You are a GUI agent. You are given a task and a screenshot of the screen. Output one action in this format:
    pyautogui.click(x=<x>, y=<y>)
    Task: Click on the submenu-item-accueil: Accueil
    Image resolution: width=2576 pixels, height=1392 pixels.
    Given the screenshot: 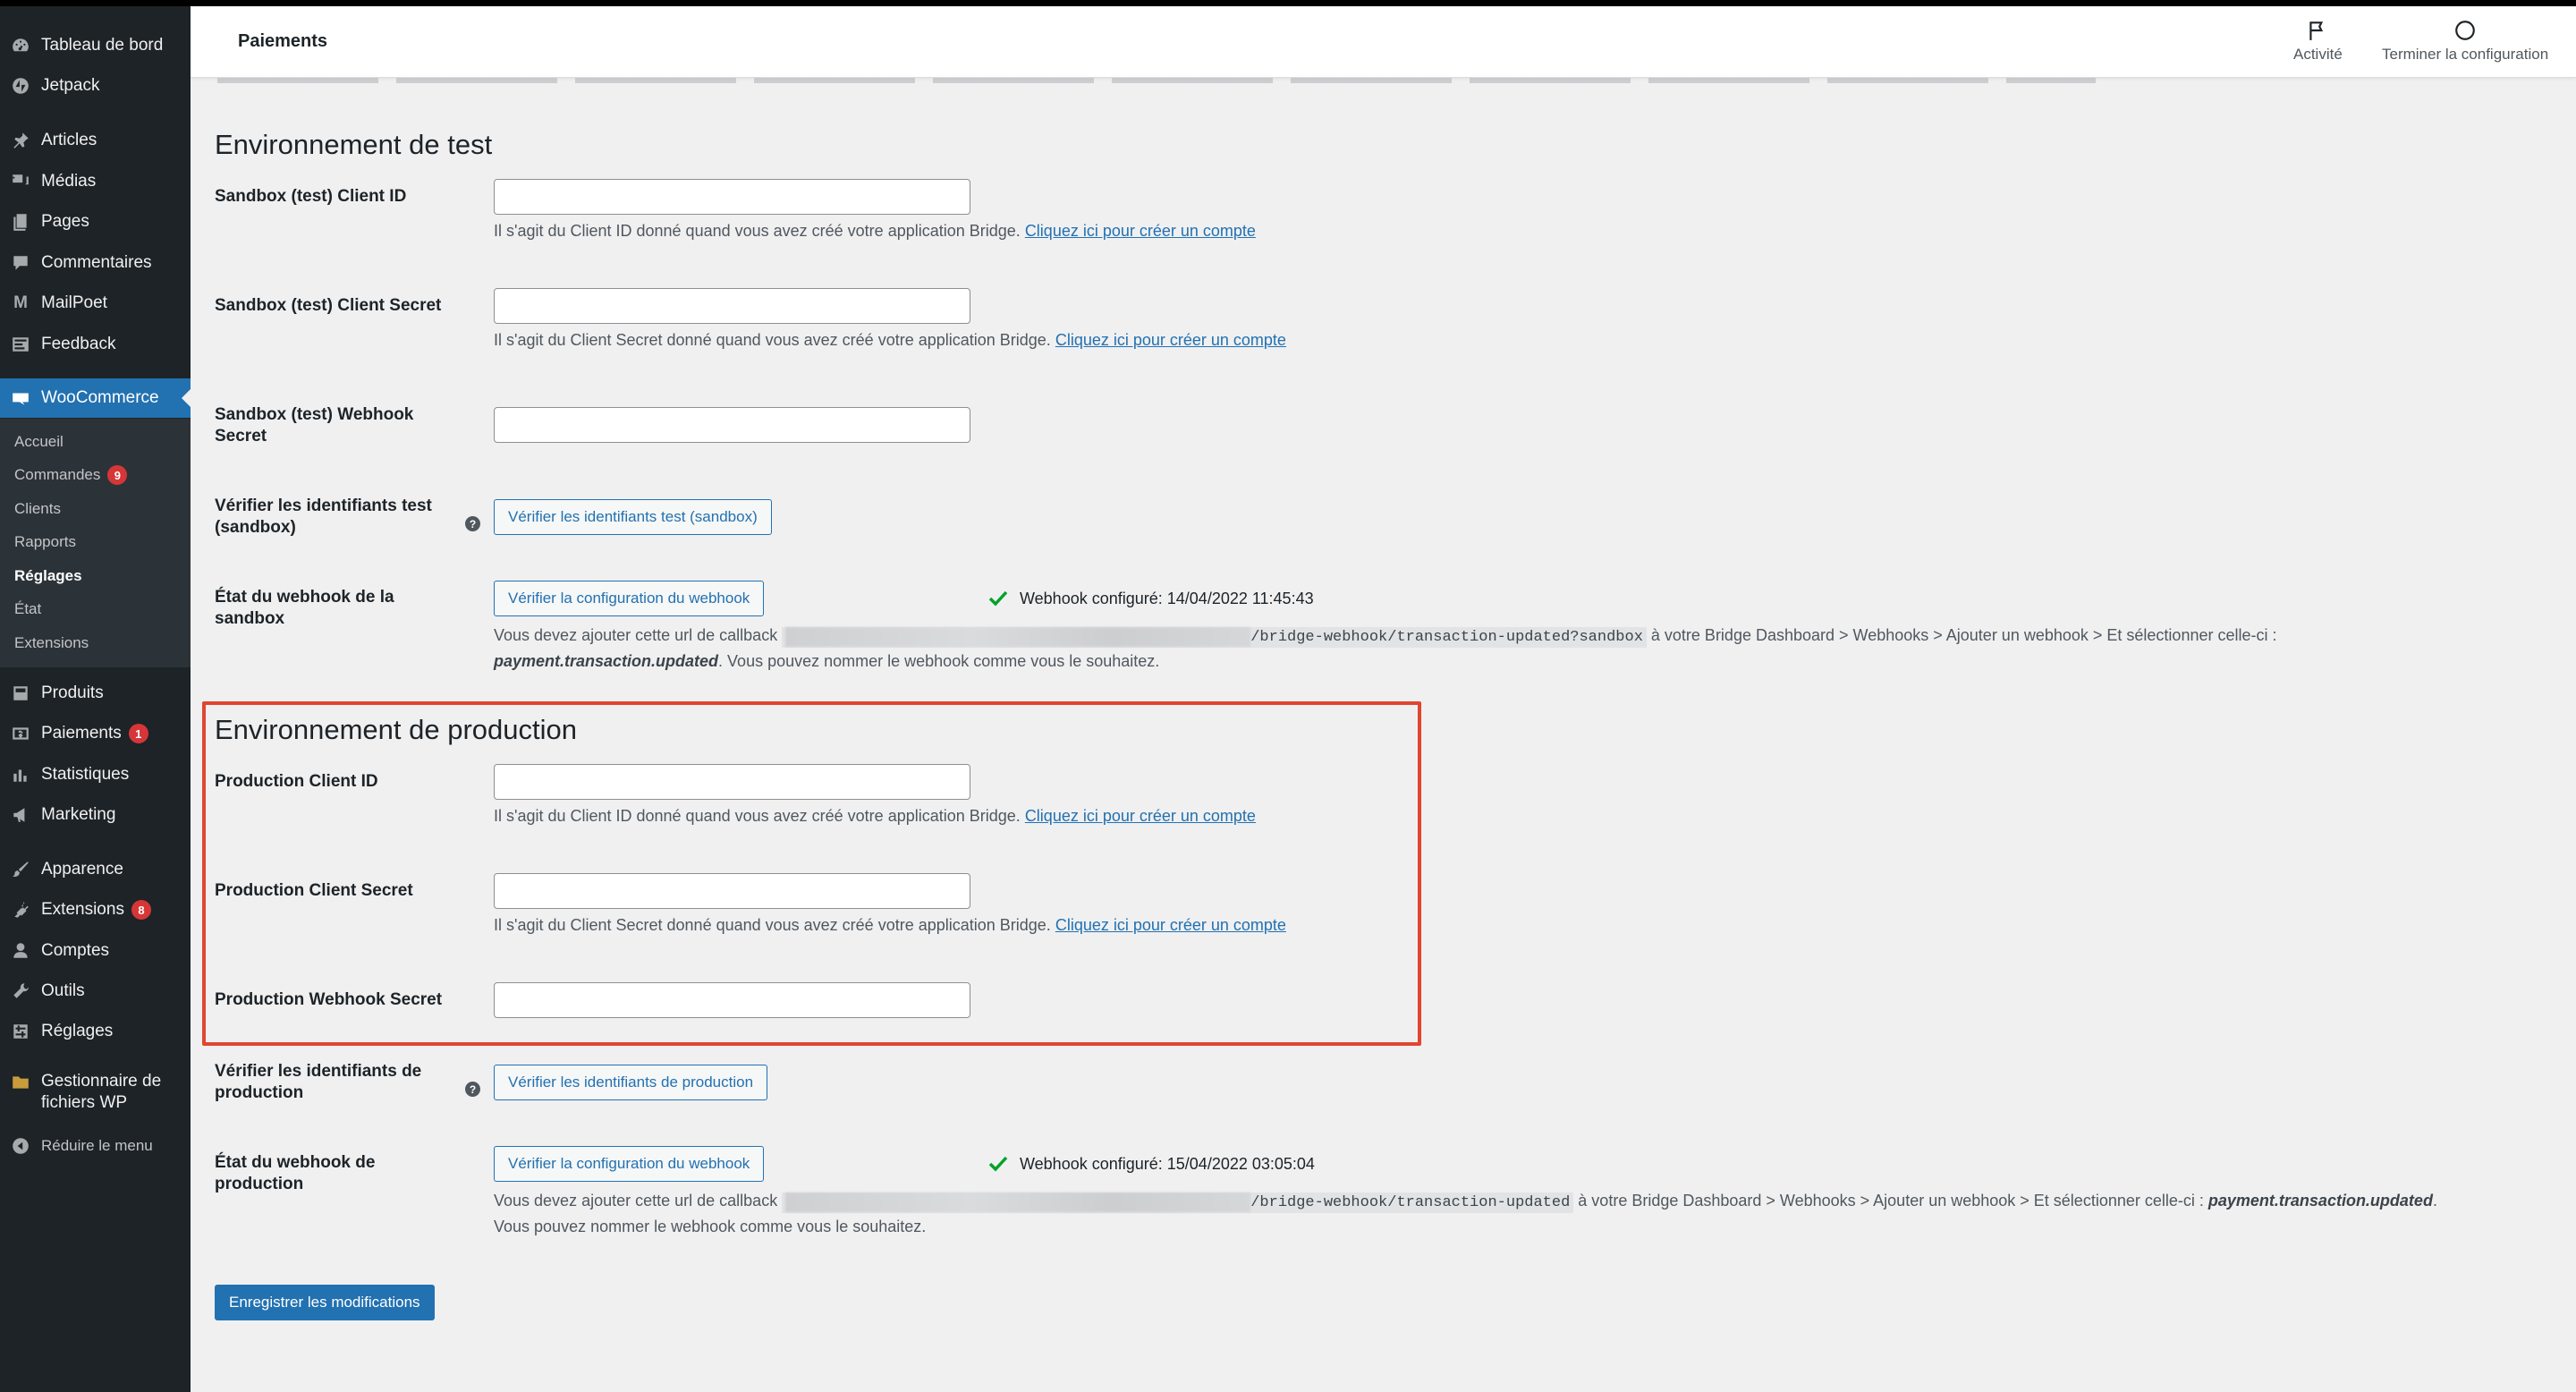 What is the action you would take?
    pyautogui.click(x=39, y=442)
    